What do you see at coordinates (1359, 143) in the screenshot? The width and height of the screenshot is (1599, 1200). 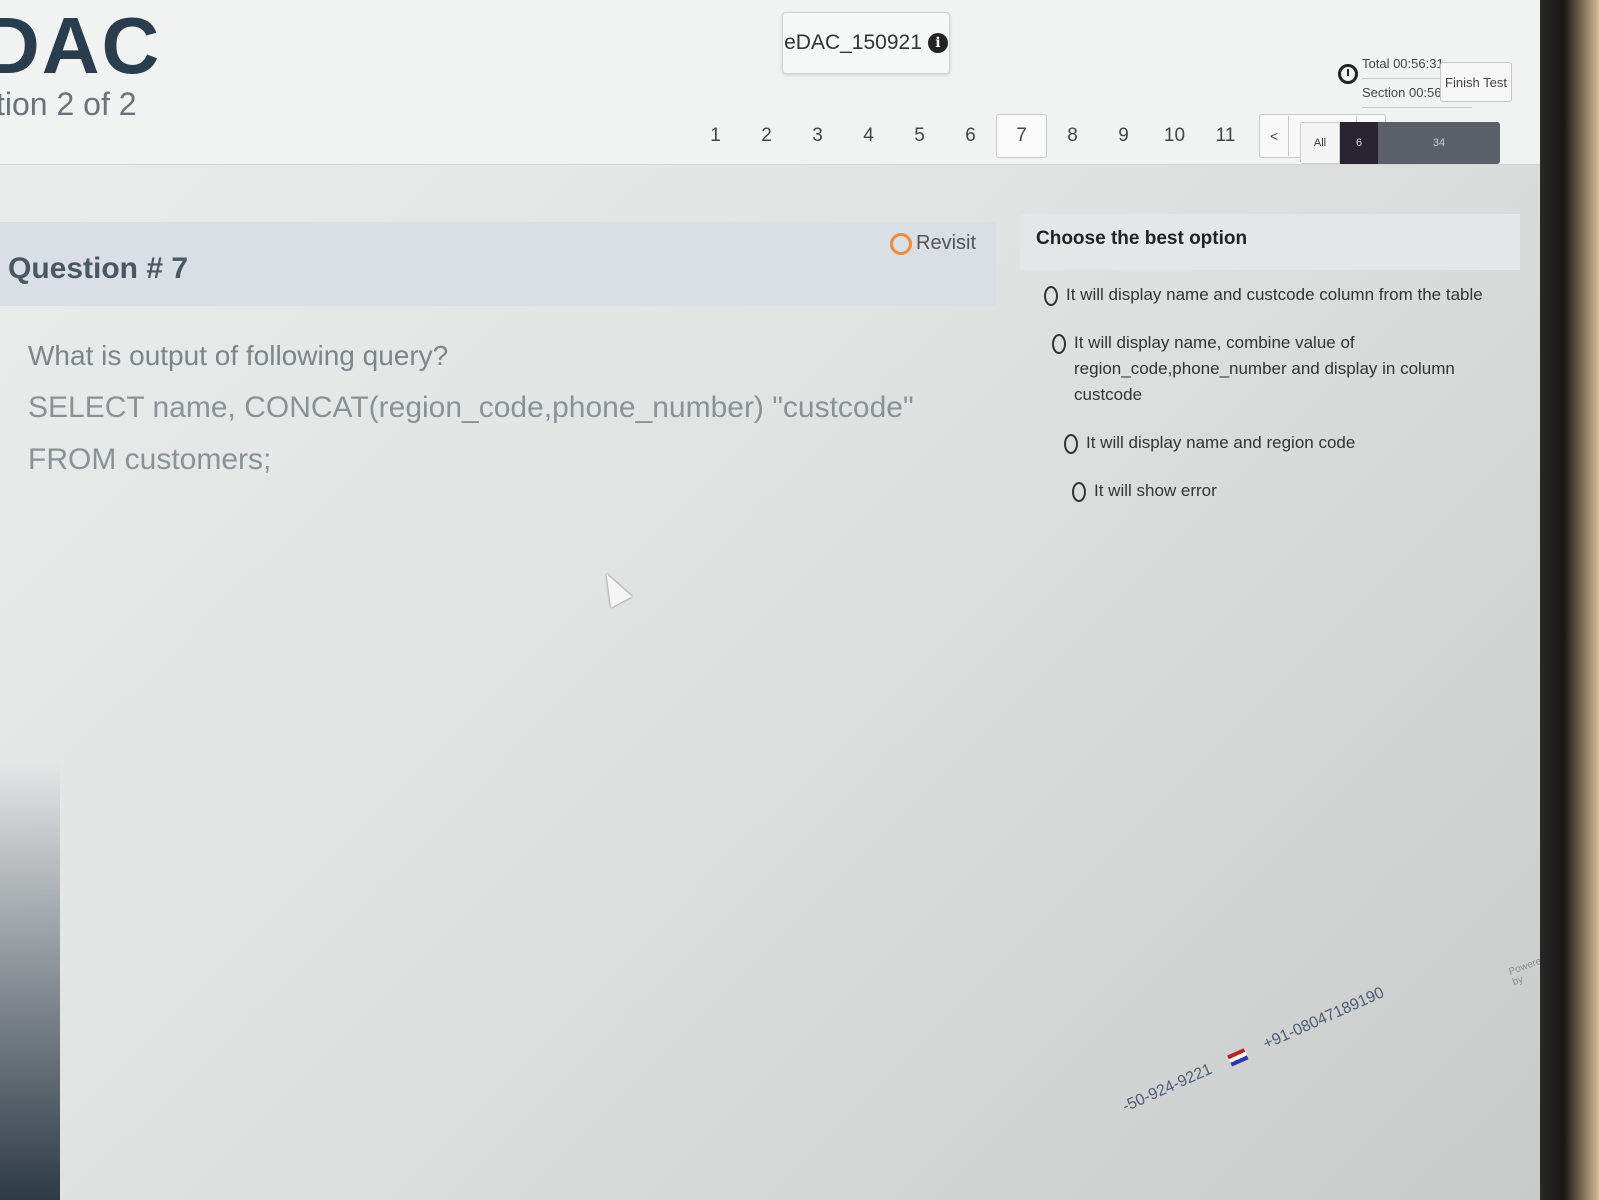 I see `filter-answered: 6` at bounding box center [1359, 143].